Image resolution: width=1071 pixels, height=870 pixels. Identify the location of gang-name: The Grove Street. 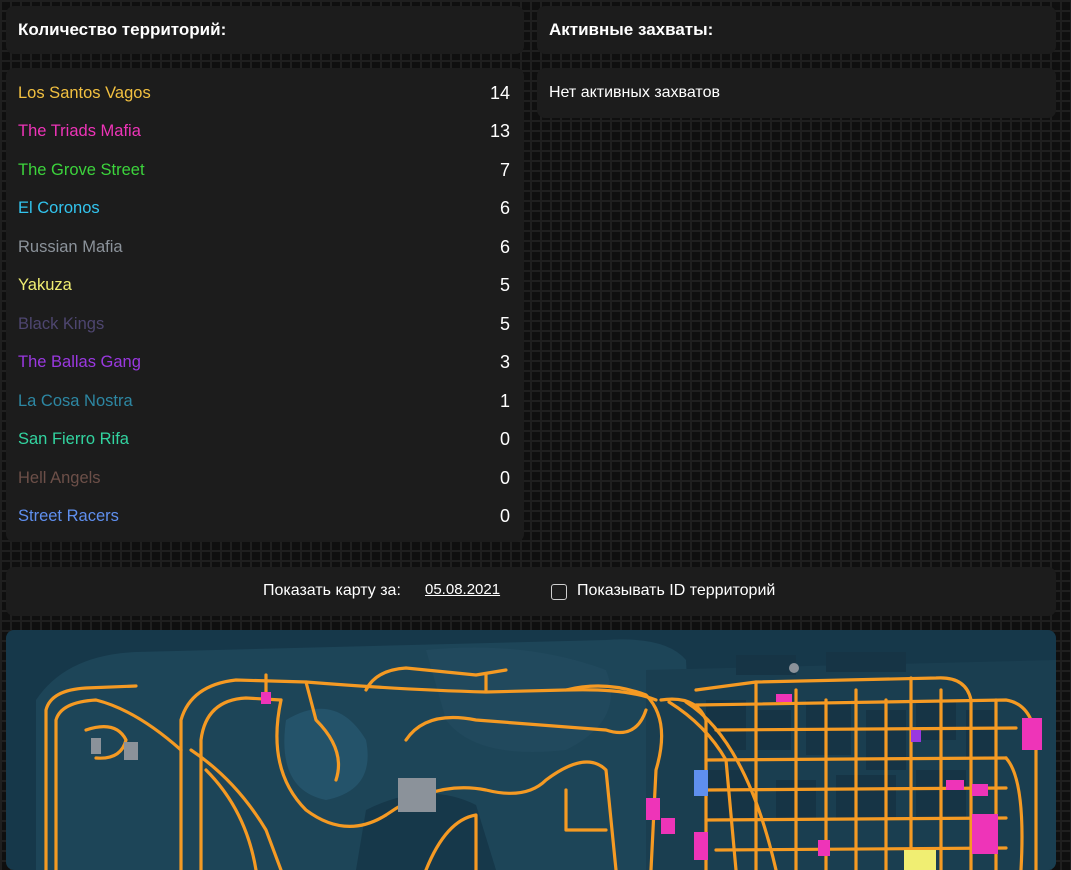
(81, 169).